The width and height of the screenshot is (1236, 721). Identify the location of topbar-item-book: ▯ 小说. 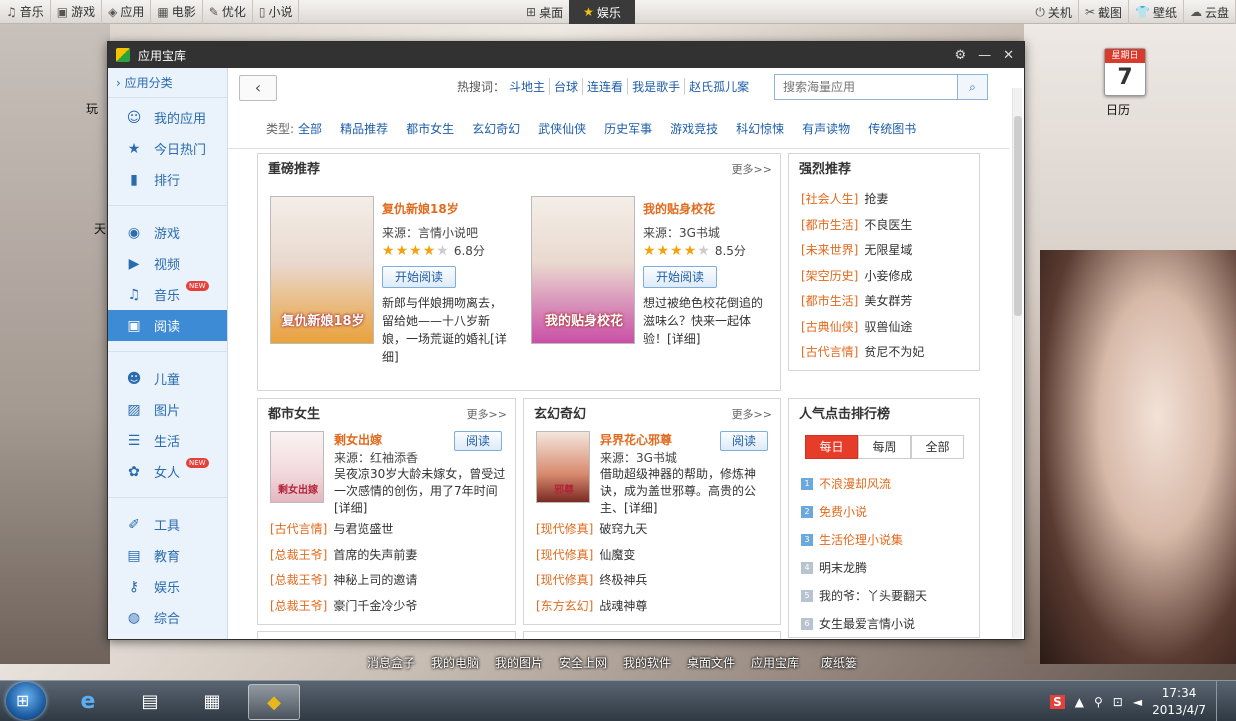
(276, 12).